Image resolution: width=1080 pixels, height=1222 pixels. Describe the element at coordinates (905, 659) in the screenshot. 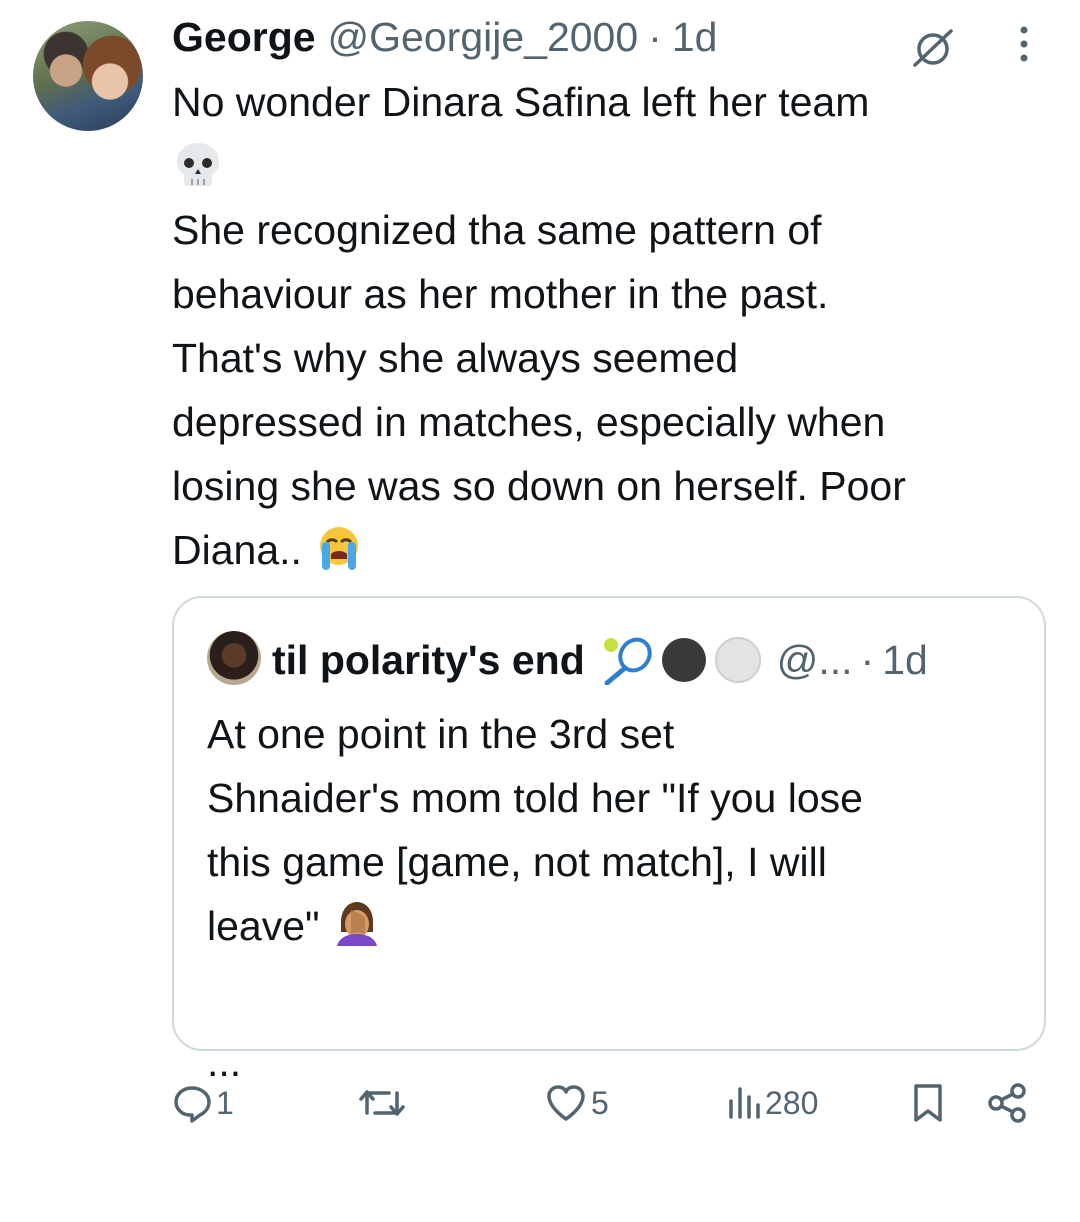

I see `quoted-tweet-time: 1d` at that location.